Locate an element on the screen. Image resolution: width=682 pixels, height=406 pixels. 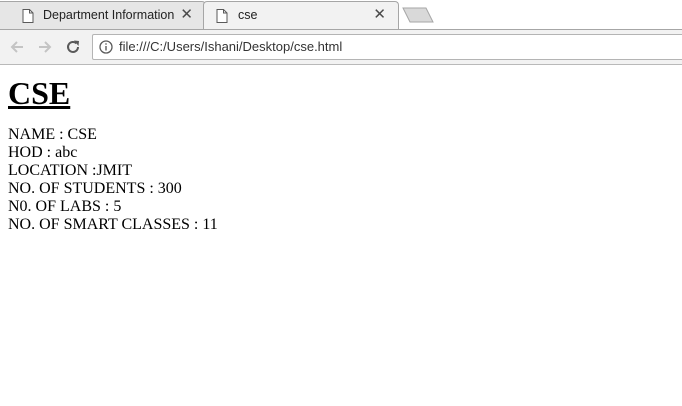
new-tab-button is located at coordinates (418, 15).